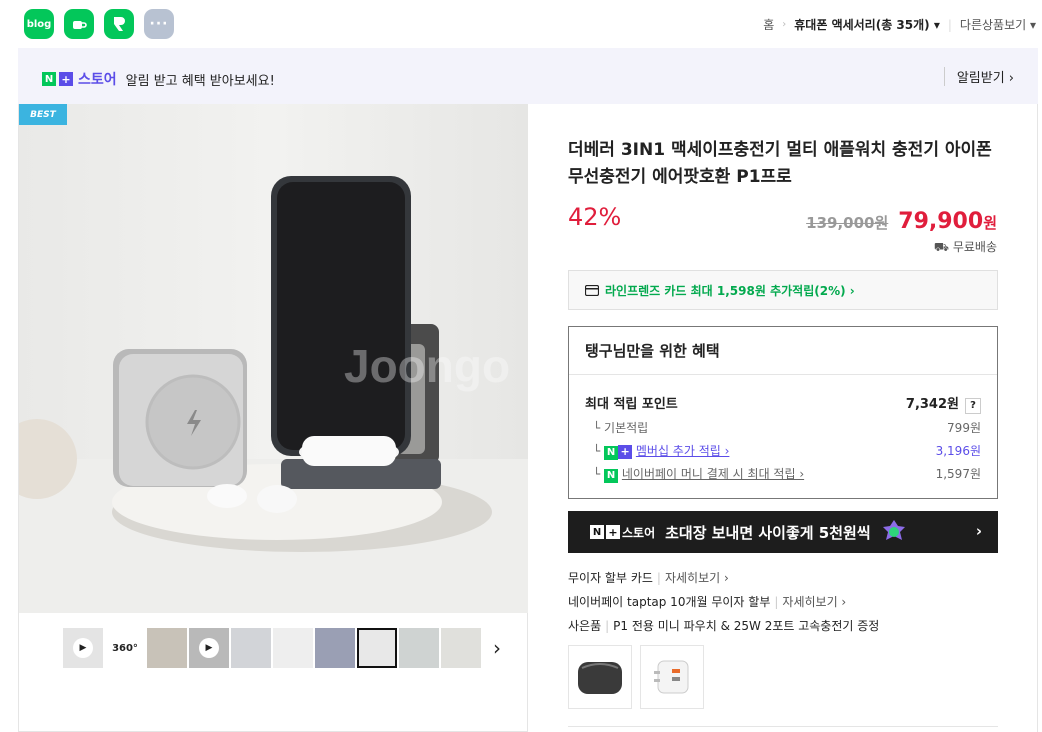 This screenshot has height=732, width=1042. I want to click on rotate-360-icon: 360°, so click(125, 648).